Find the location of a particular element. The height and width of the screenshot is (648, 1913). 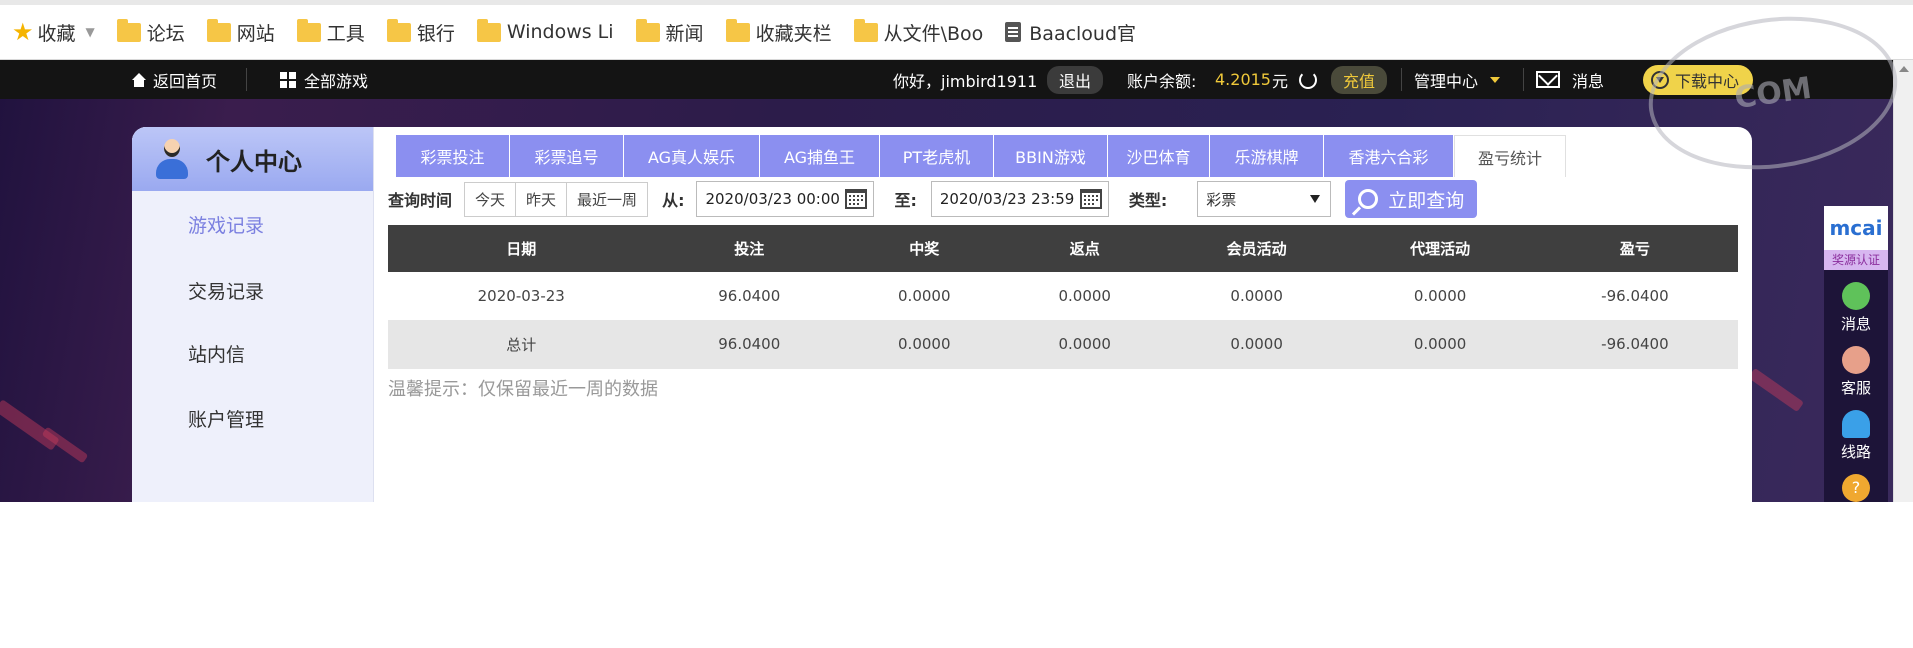

range-today-button: 今天 is located at coordinates (491, 199).